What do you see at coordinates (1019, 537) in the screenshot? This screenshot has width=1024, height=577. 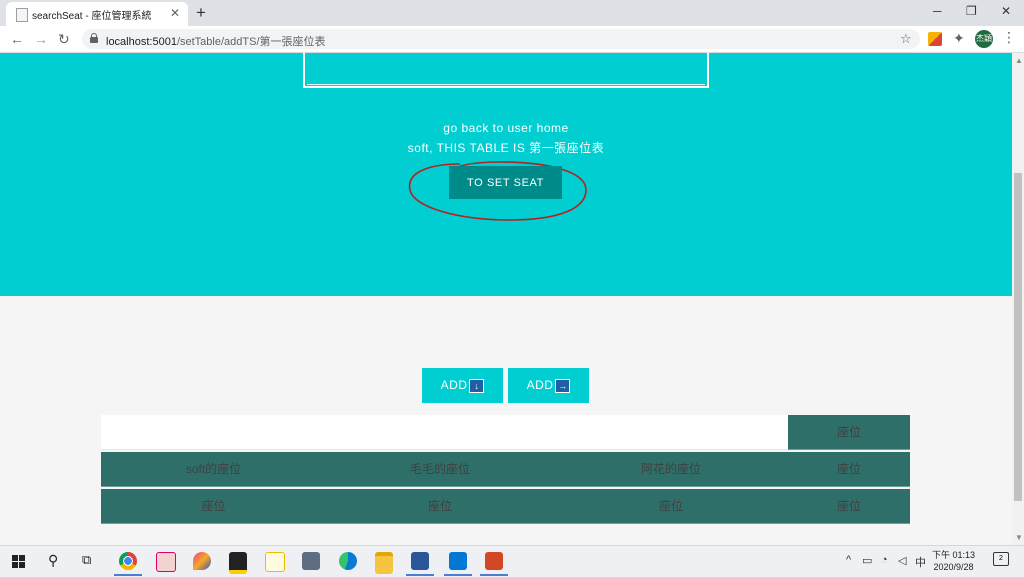 I see `scroll-down-icon: ▼` at bounding box center [1019, 537].